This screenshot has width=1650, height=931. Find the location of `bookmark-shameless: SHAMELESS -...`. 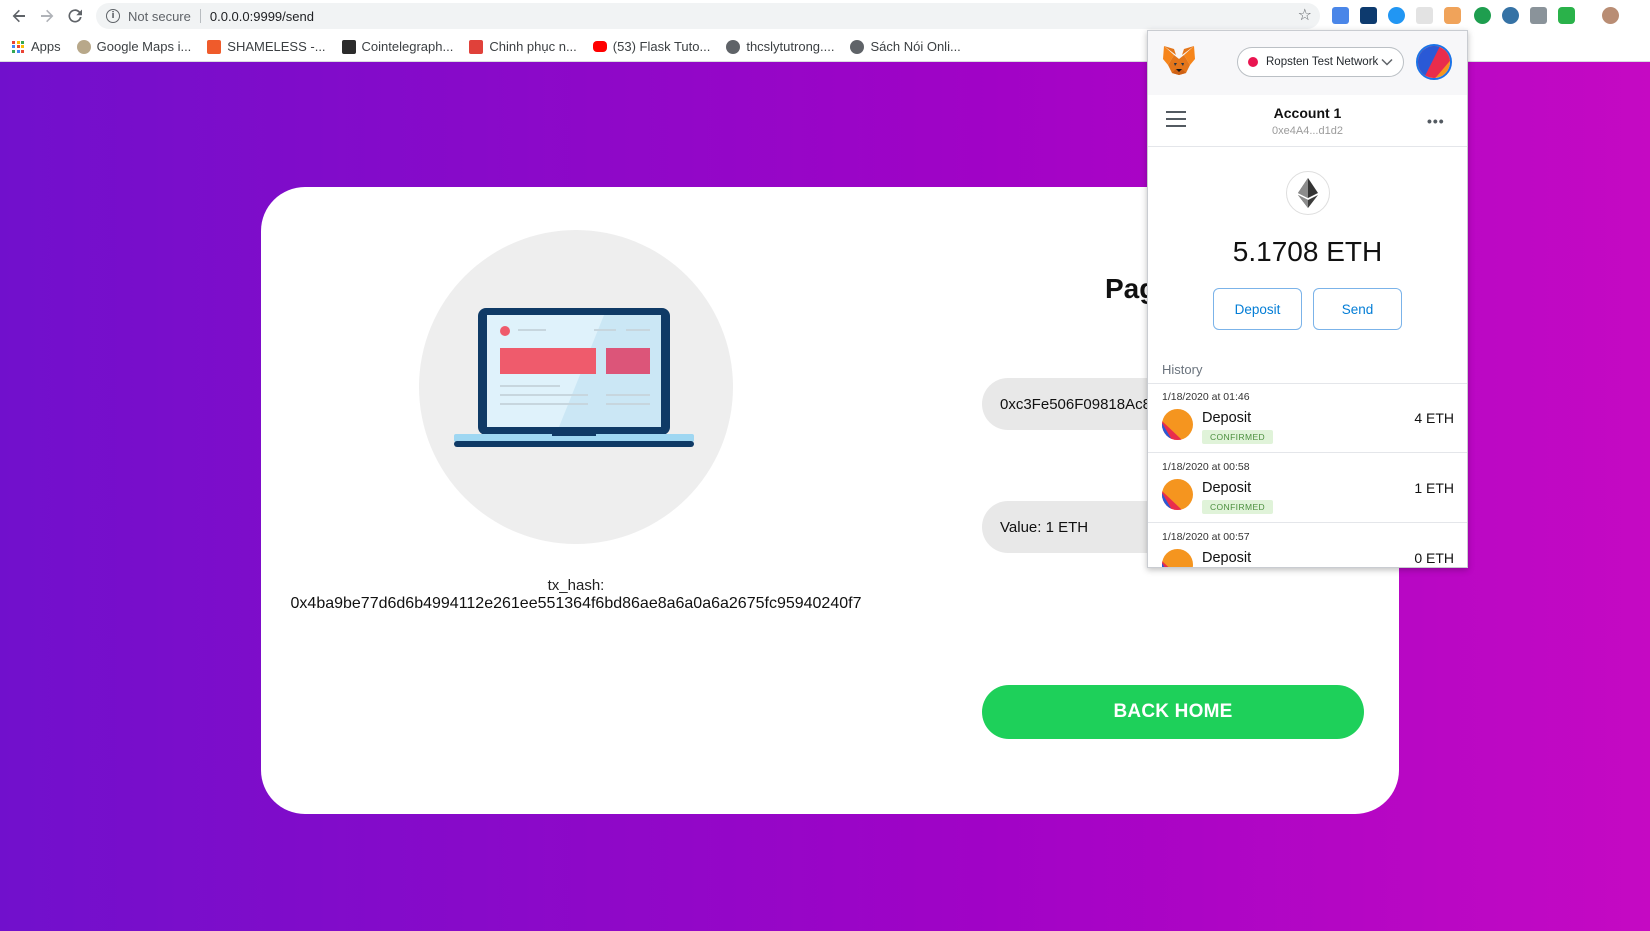

bookmark-shameless: SHAMELESS -... is located at coordinates (266, 46).